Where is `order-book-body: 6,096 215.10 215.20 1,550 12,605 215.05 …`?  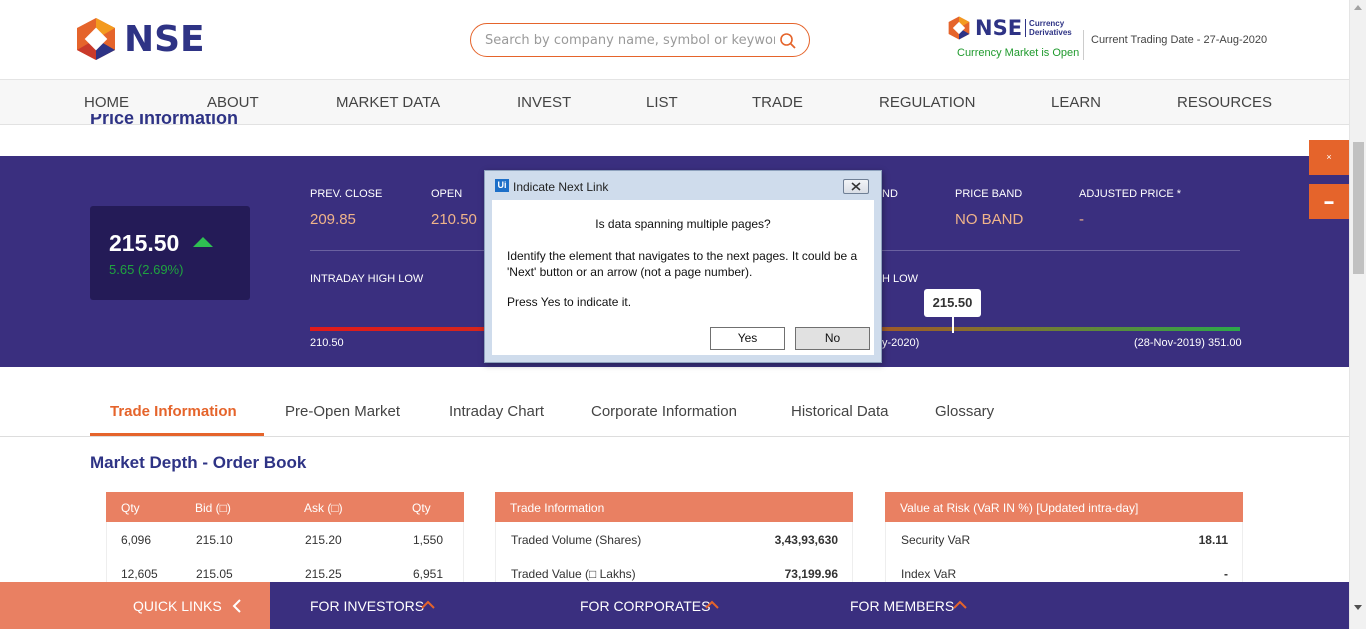 order-book-body: 6,096 215.10 215.20 1,550 12,605 215.05 … is located at coordinates (285, 552).